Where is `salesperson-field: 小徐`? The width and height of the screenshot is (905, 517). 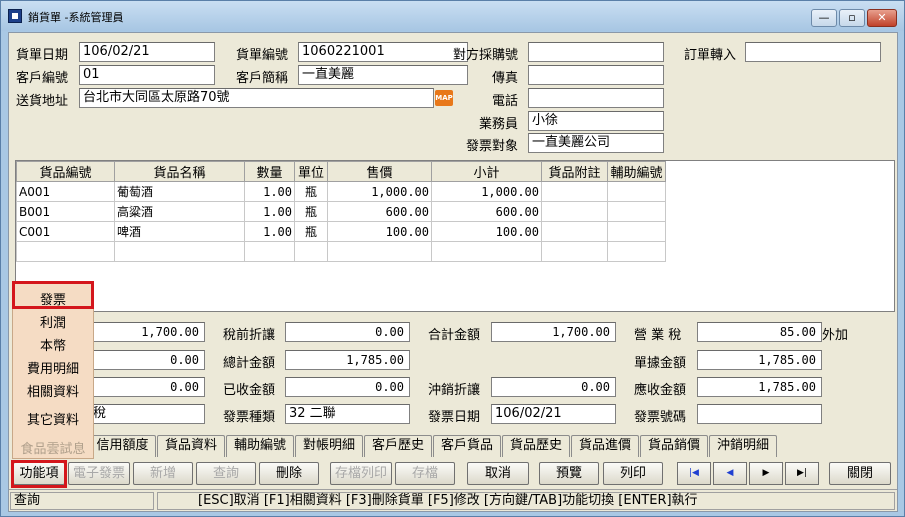 salesperson-field: 小徐 is located at coordinates (596, 121).